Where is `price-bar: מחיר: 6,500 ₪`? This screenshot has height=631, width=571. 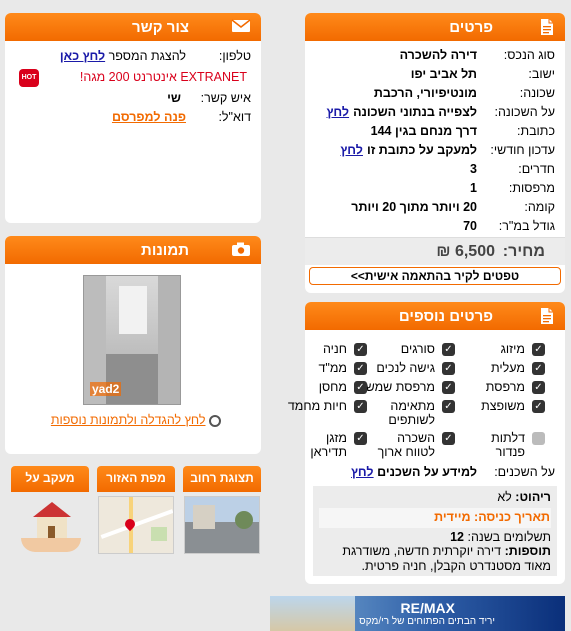 price-bar: מחיר: 6,500 ₪ is located at coordinates (435, 251).